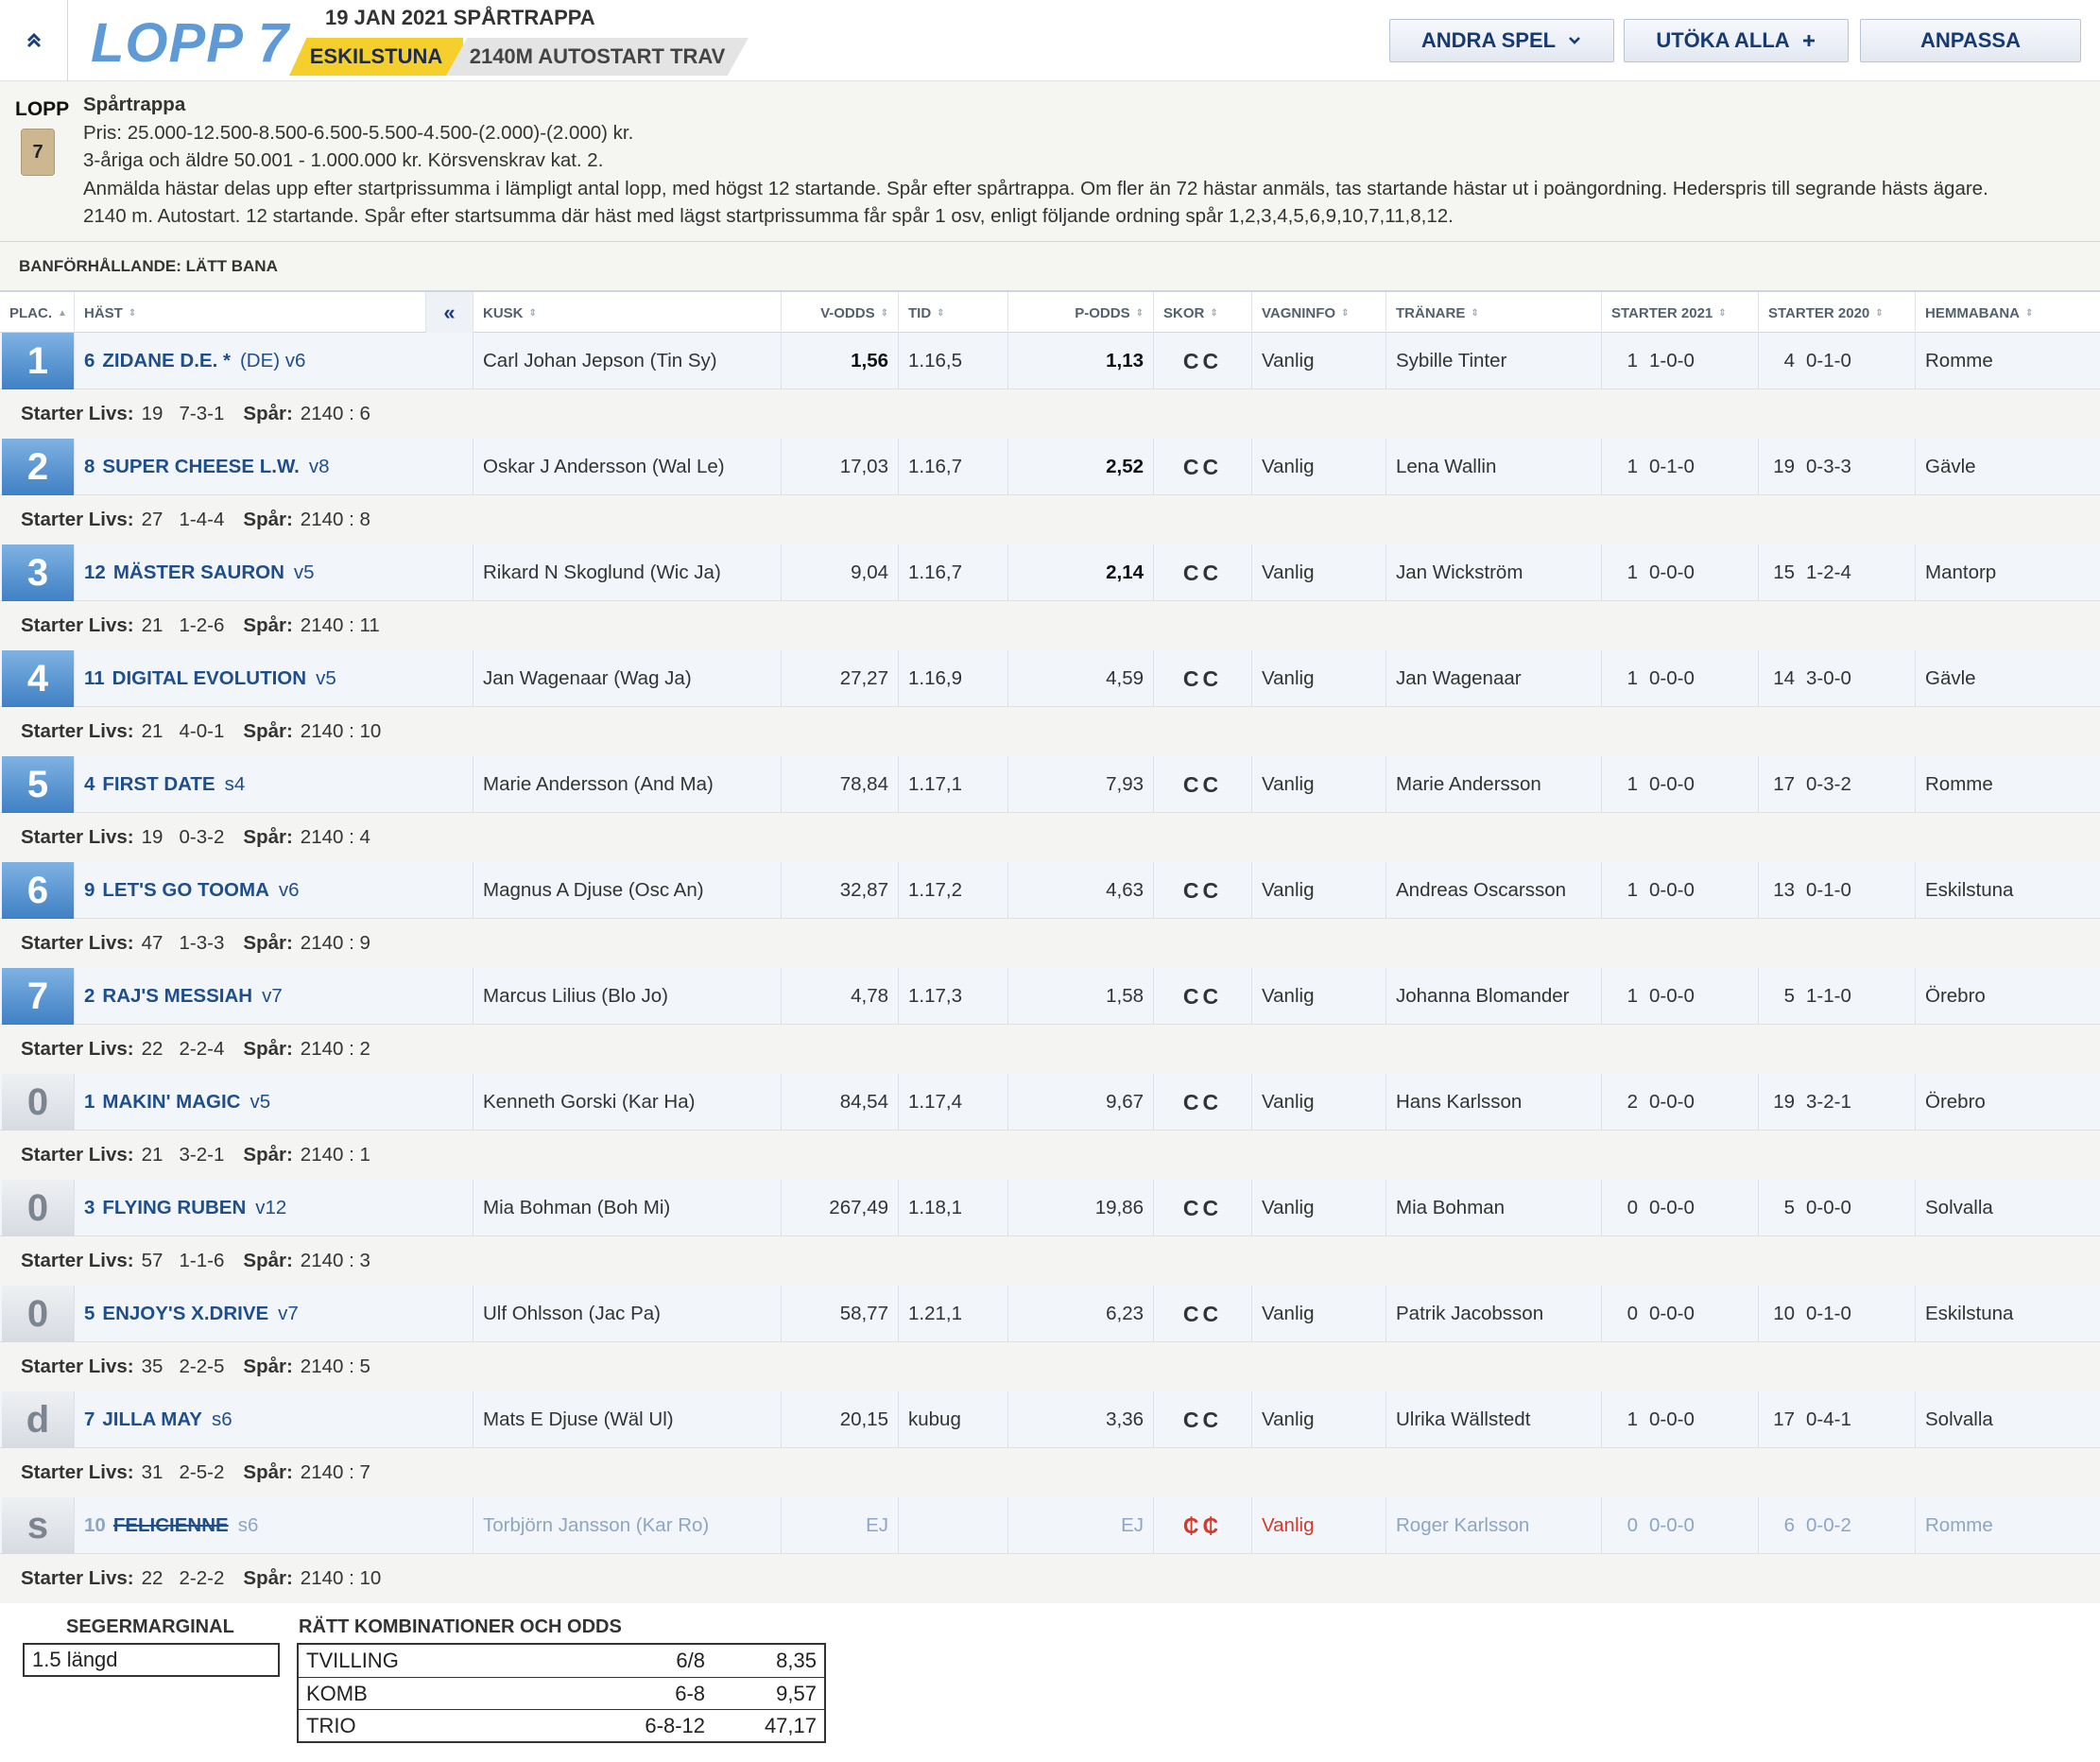 This screenshot has width=2100, height=1762. What do you see at coordinates (1050, 519) in the screenshot?
I see `result-row-details: Starter Livs: 27 1-4-4 Spår: 2140 : 8` at bounding box center [1050, 519].